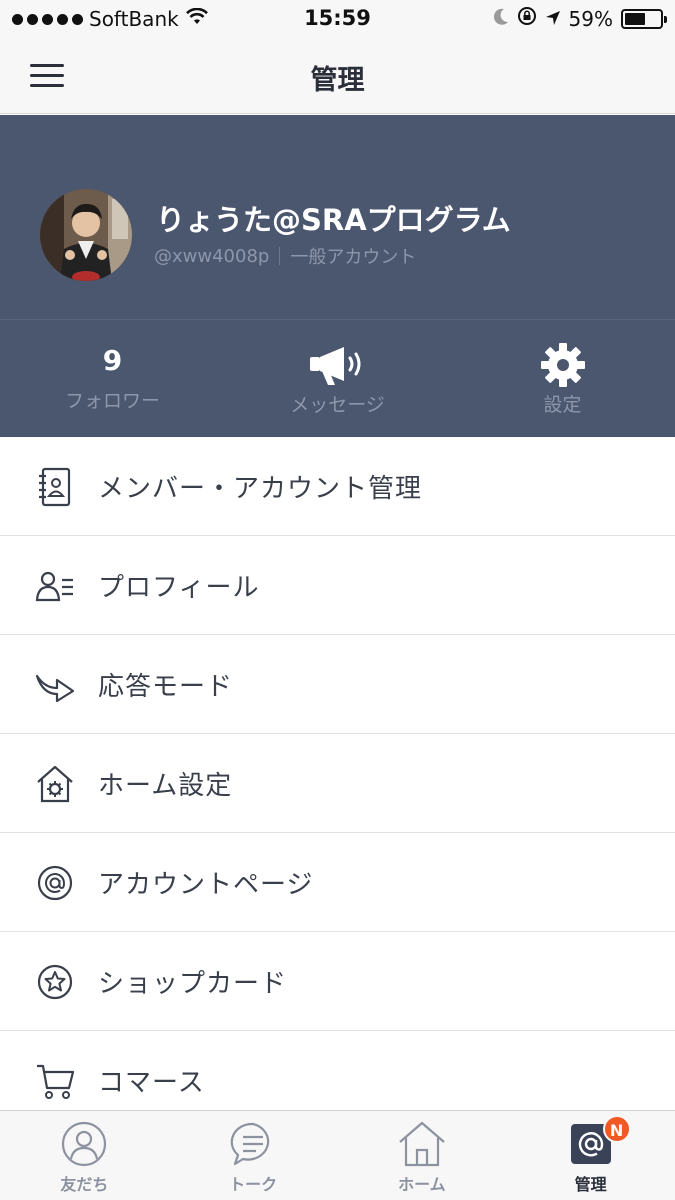  I want to click on followers-count: 9, so click(112, 360).